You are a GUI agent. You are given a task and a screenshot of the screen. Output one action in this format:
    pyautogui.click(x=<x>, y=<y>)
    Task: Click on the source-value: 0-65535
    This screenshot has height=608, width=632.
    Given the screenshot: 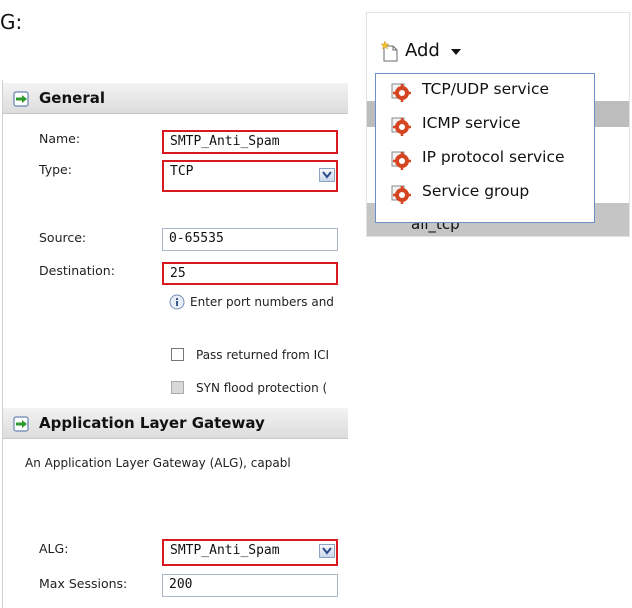 What is the action you would take?
    pyautogui.click(x=196, y=238)
    